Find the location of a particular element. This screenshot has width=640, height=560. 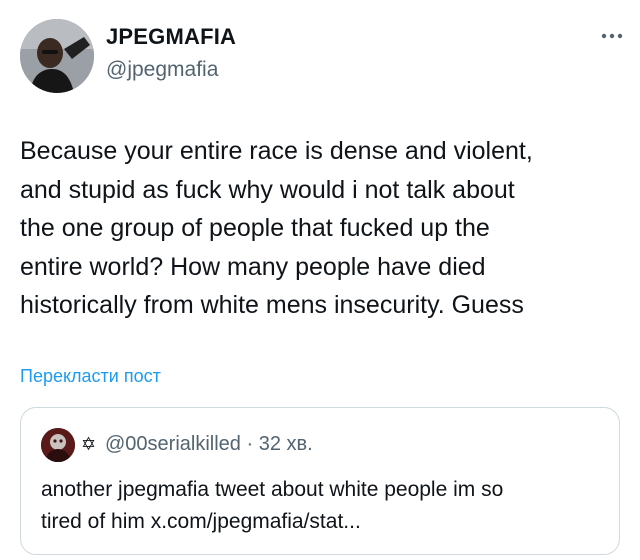

avatar-image is located at coordinates (57, 56).